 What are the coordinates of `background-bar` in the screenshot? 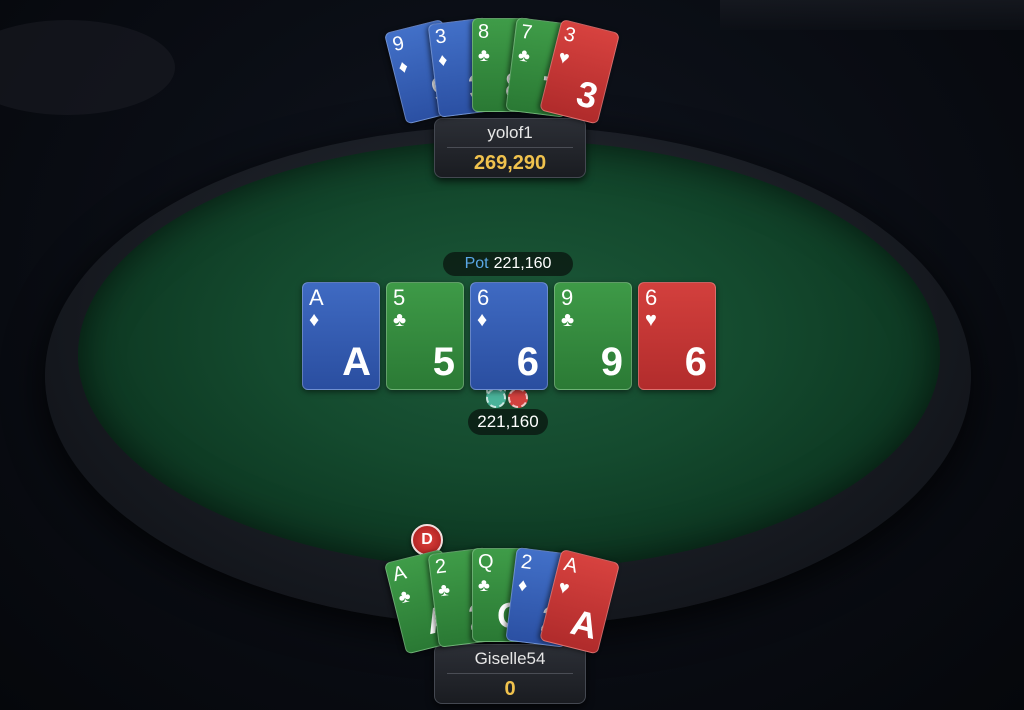 It's located at (872, 15).